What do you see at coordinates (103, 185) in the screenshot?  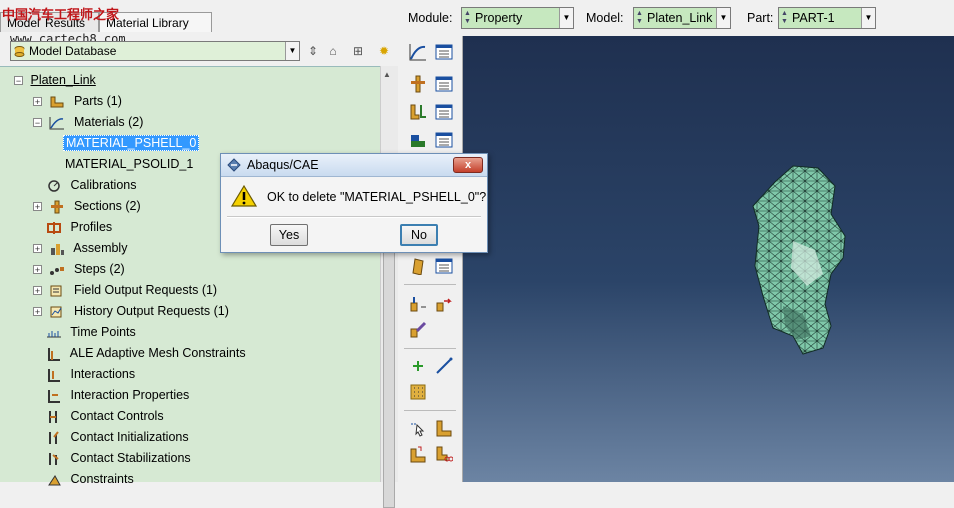 I see `tree-item-label: Calibrations` at bounding box center [103, 185].